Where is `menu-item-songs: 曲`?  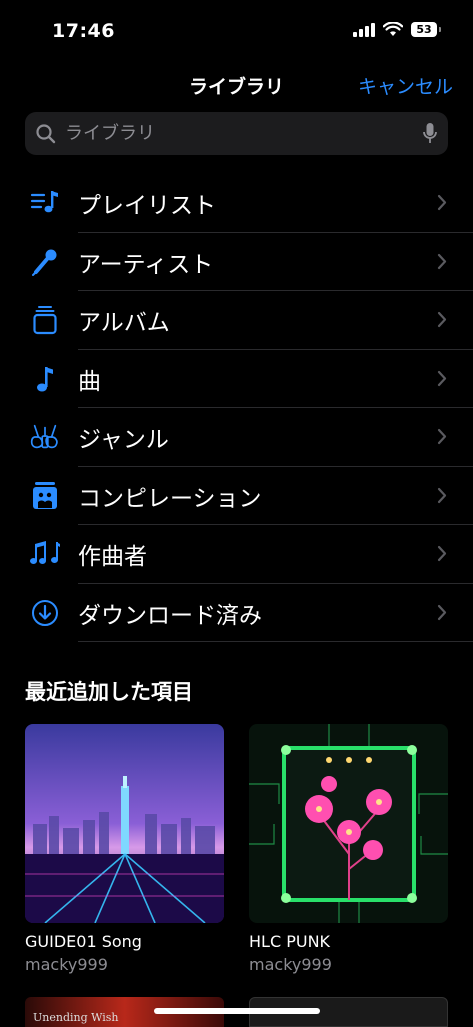 menu-item-songs: 曲 is located at coordinates (236, 379).